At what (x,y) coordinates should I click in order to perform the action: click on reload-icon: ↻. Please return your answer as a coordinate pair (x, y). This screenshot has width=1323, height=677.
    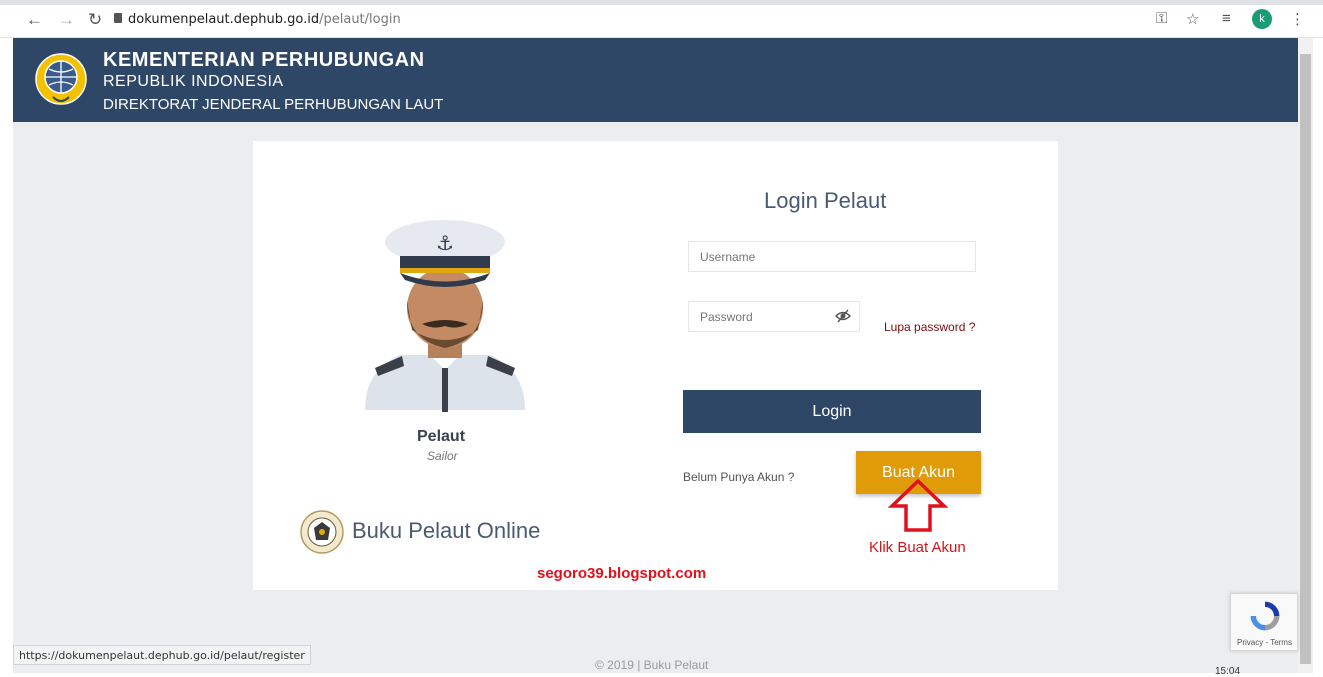
    Looking at the image, I should click on (95, 20).